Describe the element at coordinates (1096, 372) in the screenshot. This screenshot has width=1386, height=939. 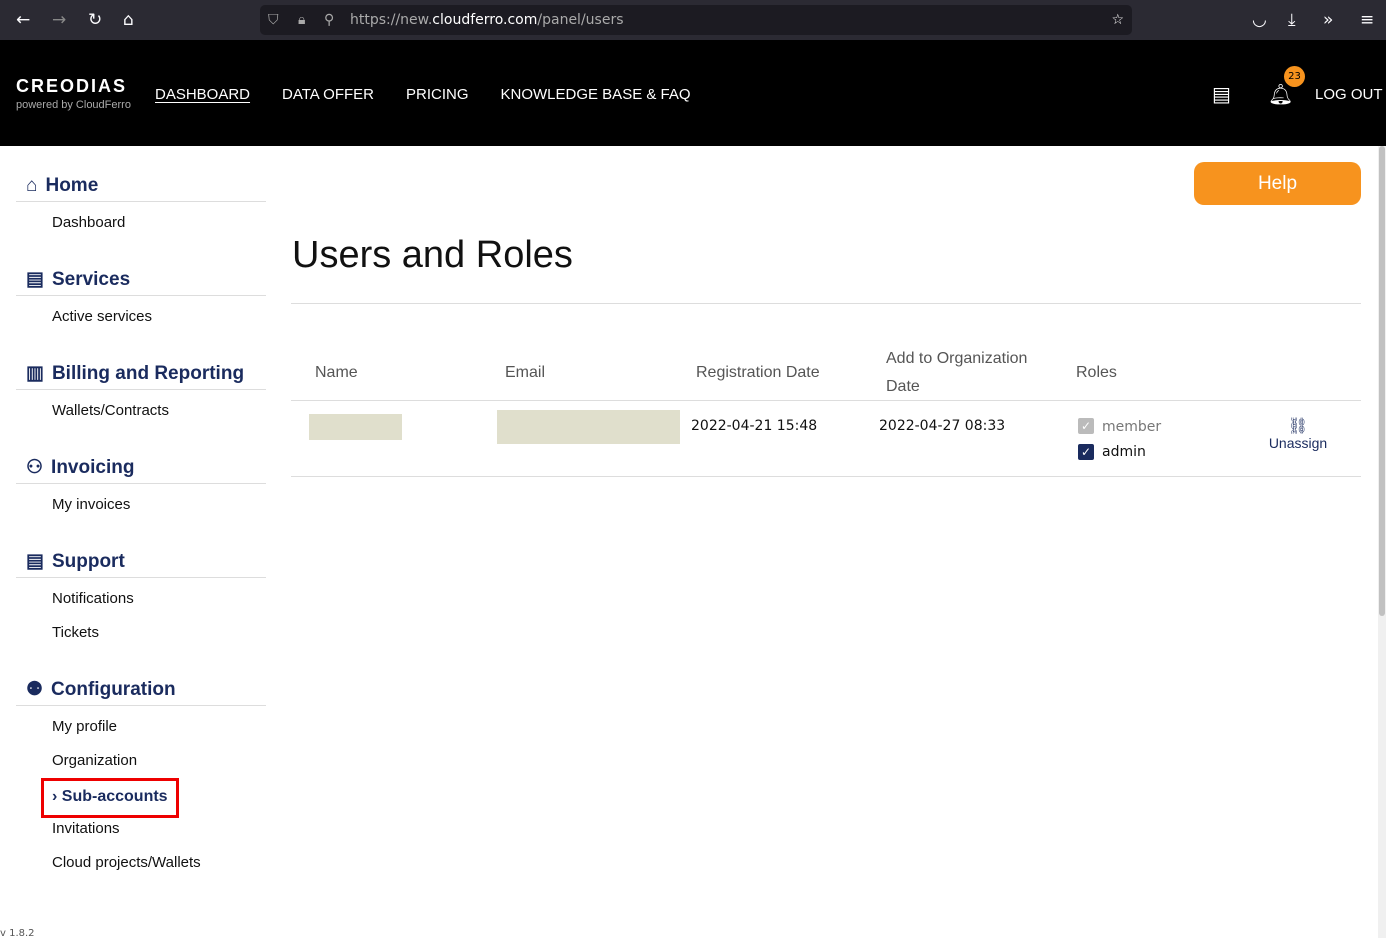
I see `column-roles: Roles` at that location.